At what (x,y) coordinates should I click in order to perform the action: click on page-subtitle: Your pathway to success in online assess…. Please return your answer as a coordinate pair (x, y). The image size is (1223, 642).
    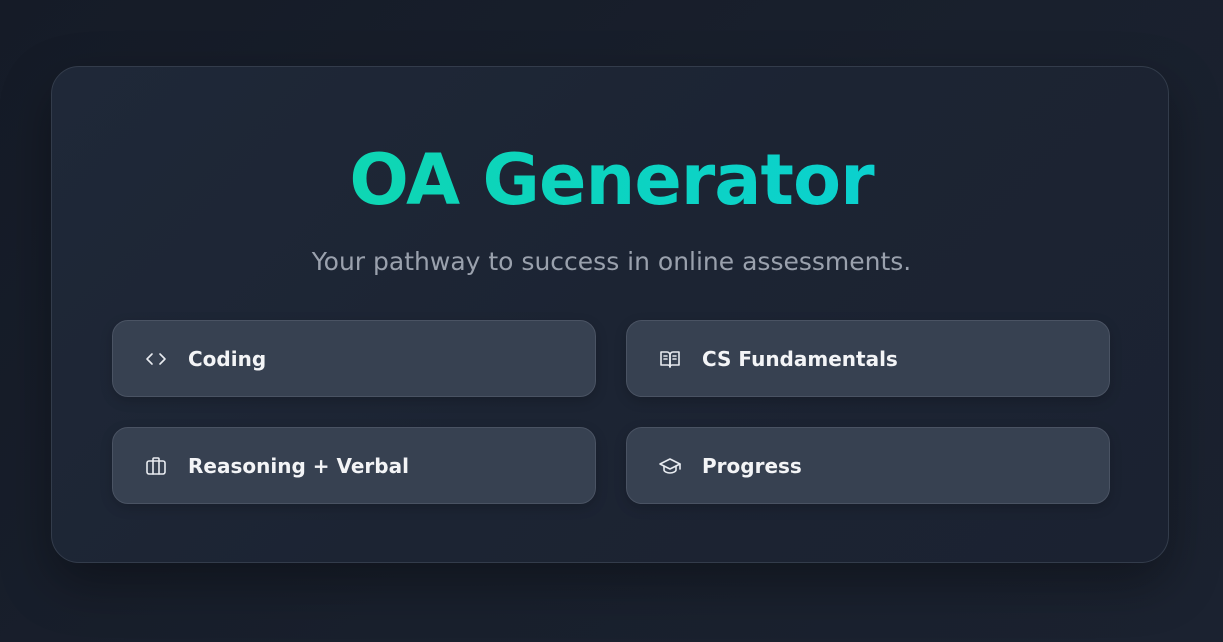
    Looking at the image, I should click on (611, 261).